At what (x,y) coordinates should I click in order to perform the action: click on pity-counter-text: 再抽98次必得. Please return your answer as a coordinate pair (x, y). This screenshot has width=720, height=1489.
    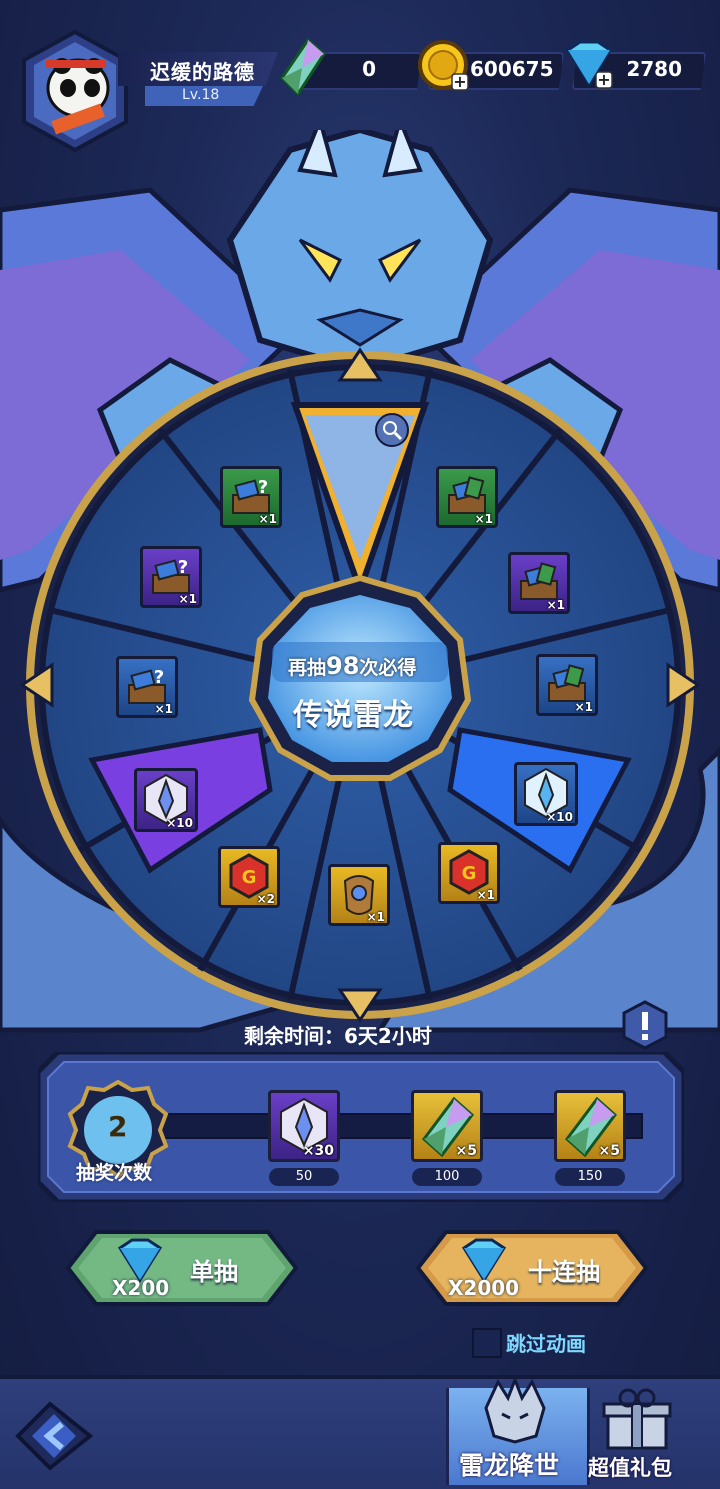
    Looking at the image, I should click on (352, 666).